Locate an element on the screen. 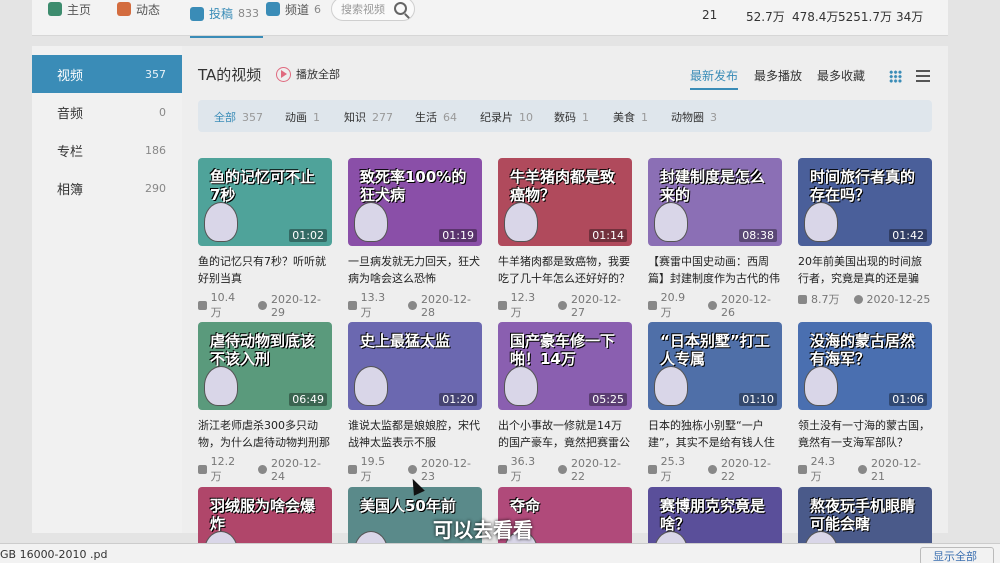 The width and height of the screenshot is (1000, 563). channel-icon is located at coordinates (273, 9).